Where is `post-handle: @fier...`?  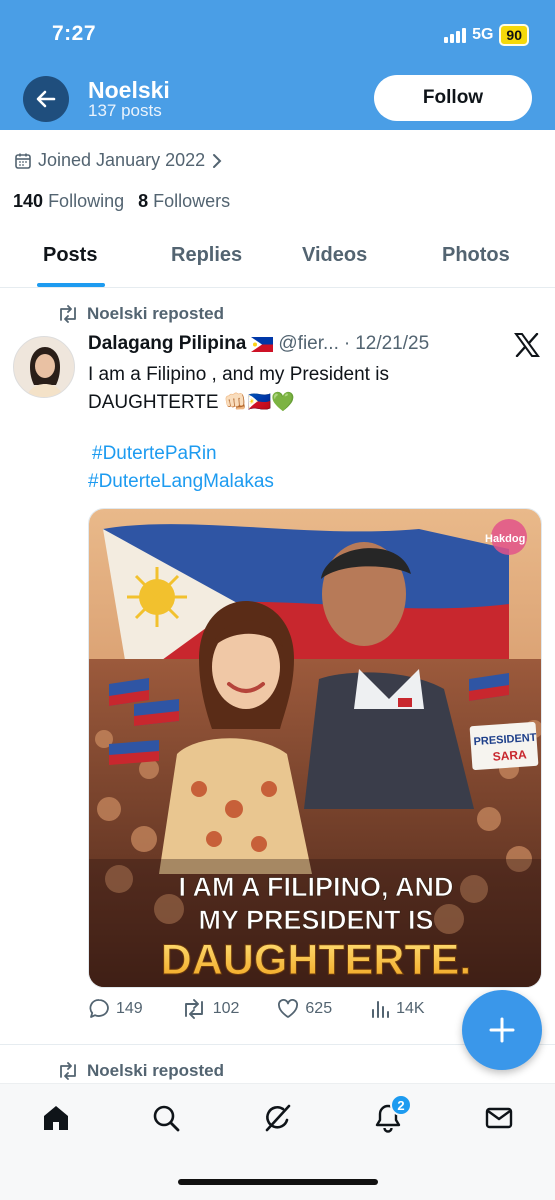
post-handle: @fier... is located at coordinates (308, 344).